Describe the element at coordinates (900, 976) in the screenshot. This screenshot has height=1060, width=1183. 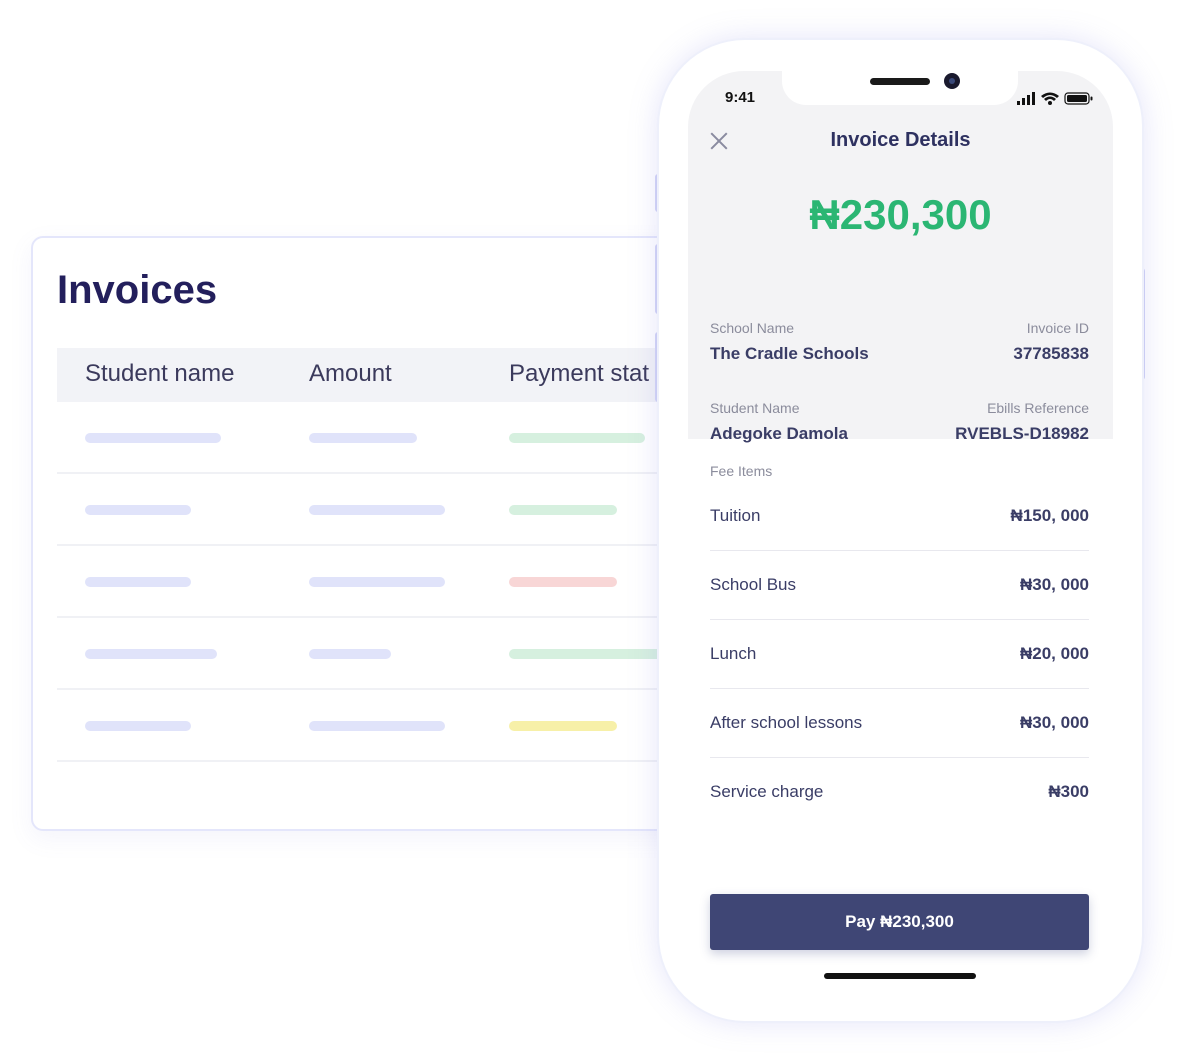
I see `home-indicator` at that location.